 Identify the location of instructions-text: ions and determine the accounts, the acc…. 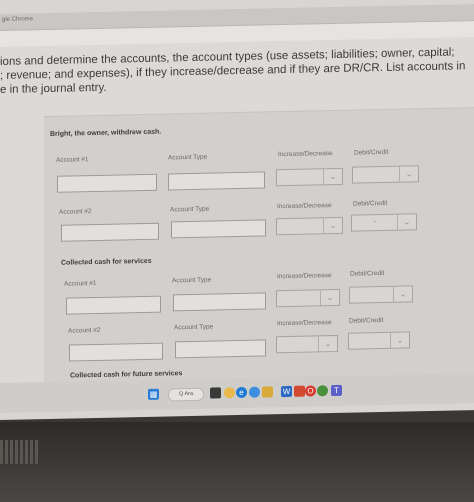
(235, 71).